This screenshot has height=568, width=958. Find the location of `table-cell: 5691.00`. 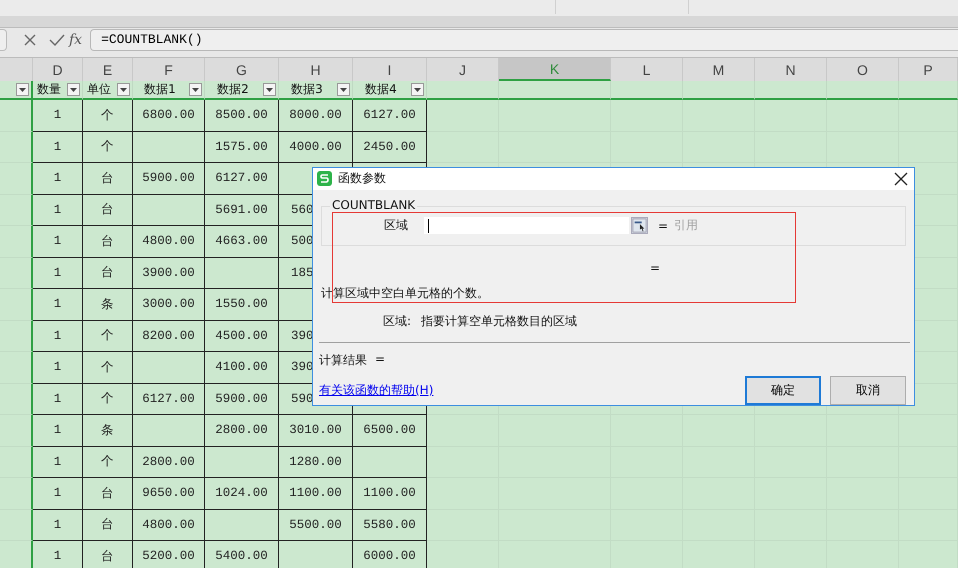

table-cell: 5691.00 is located at coordinates (242, 210).